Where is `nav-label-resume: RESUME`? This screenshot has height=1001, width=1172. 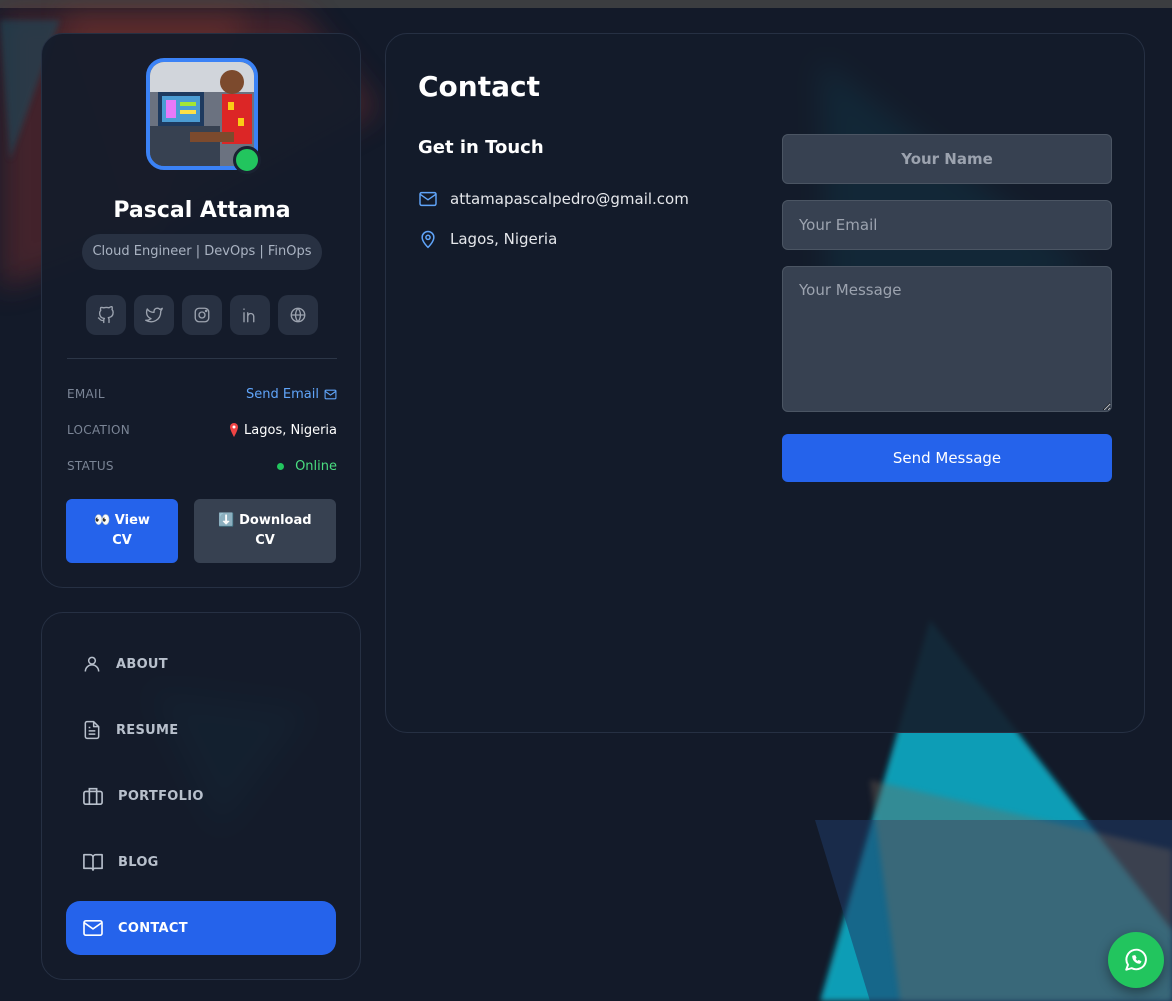
nav-label-resume: RESUME is located at coordinates (147, 730).